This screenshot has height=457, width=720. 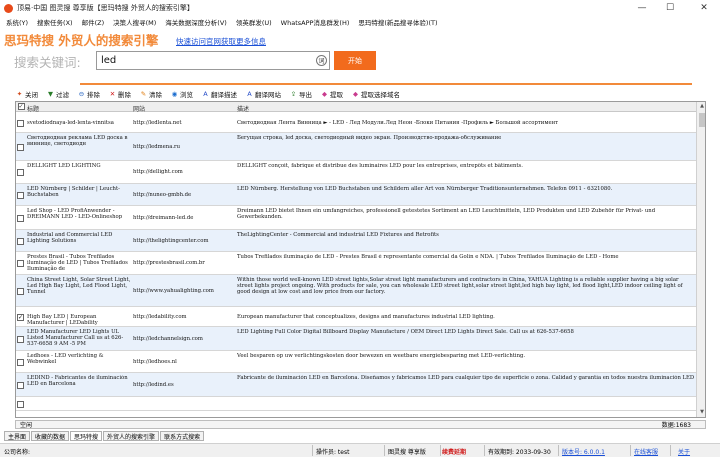 What do you see at coordinates (454, 451) in the screenshot?
I see `renew-link: 续费延期` at bounding box center [454, 451].